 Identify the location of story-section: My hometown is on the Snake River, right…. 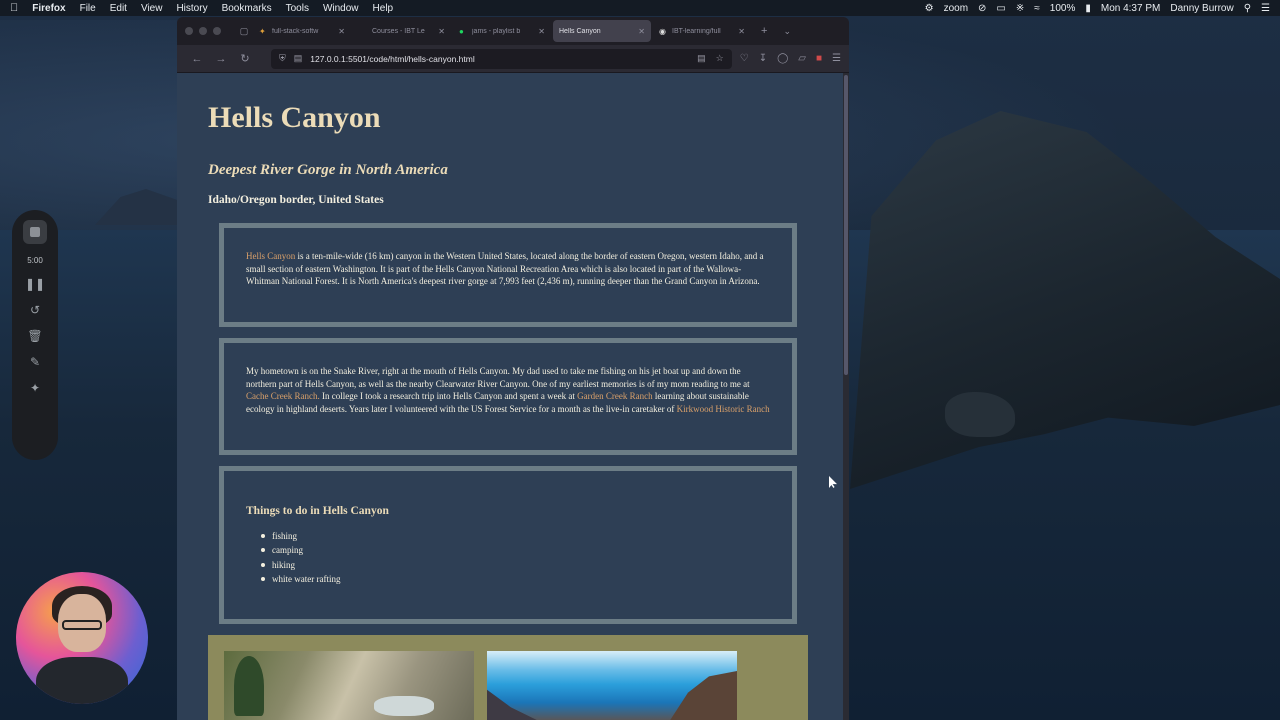
(508, 396).